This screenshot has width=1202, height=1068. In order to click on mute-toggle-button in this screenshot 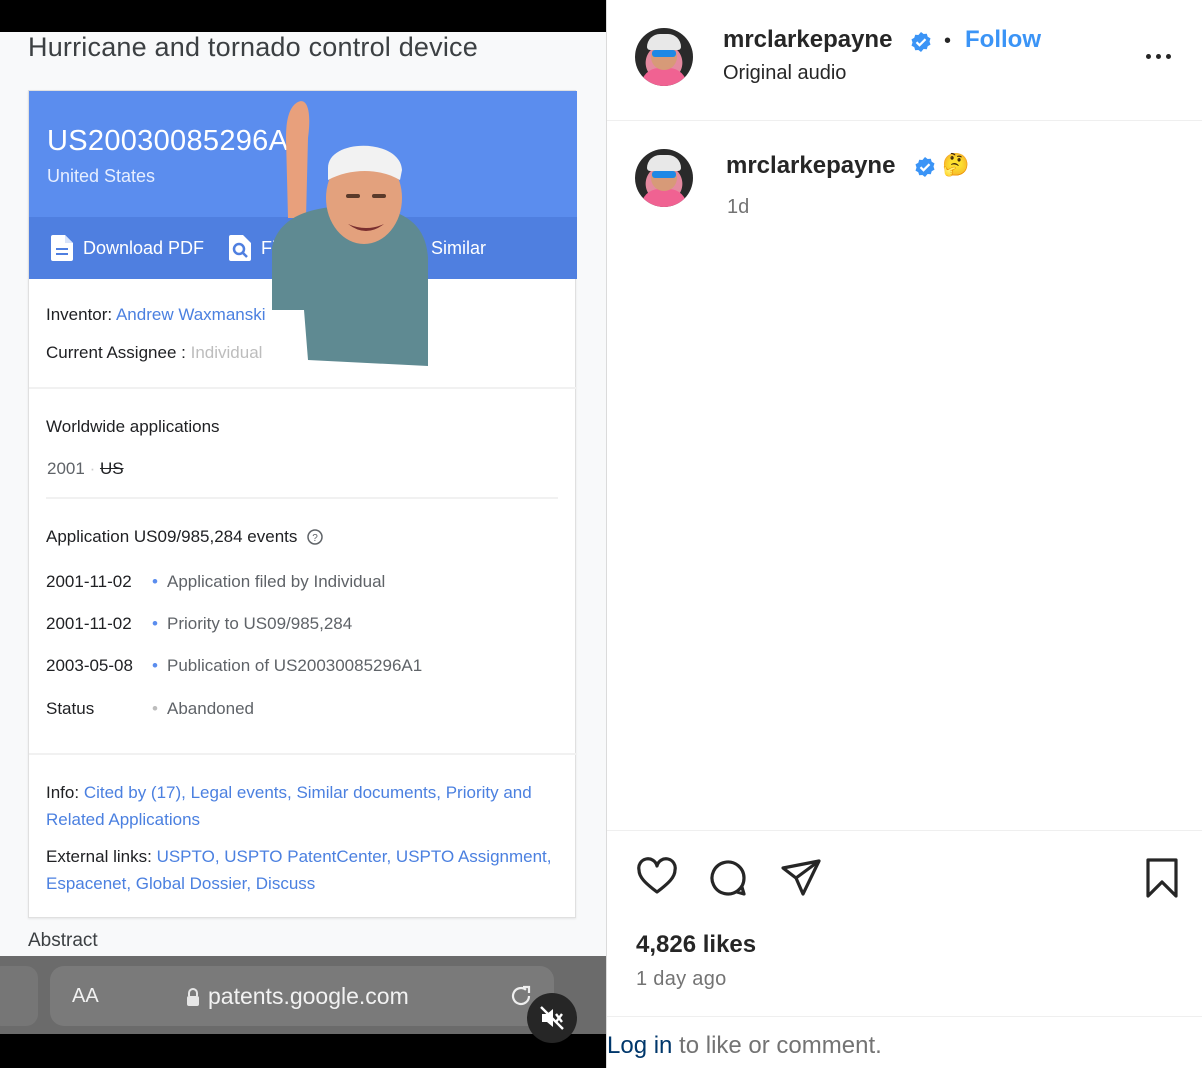, I will do `click(552, 1018)`.